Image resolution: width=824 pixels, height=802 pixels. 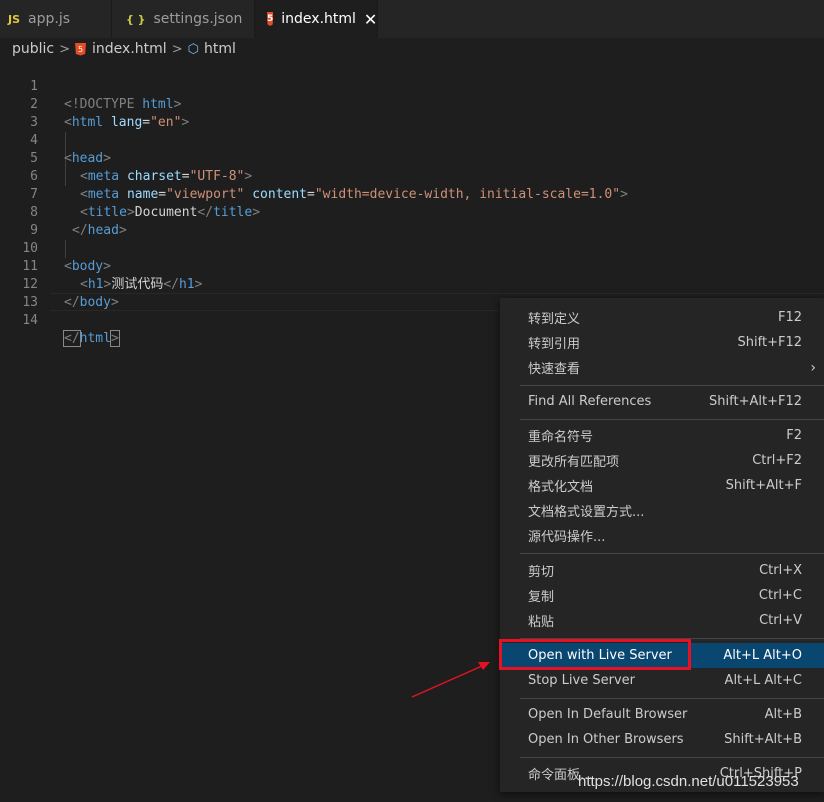 What do you see at coordinates (412, 140) in the screenshot?
I see `code-line: 4 <head>` at bounding box center [412, 140].